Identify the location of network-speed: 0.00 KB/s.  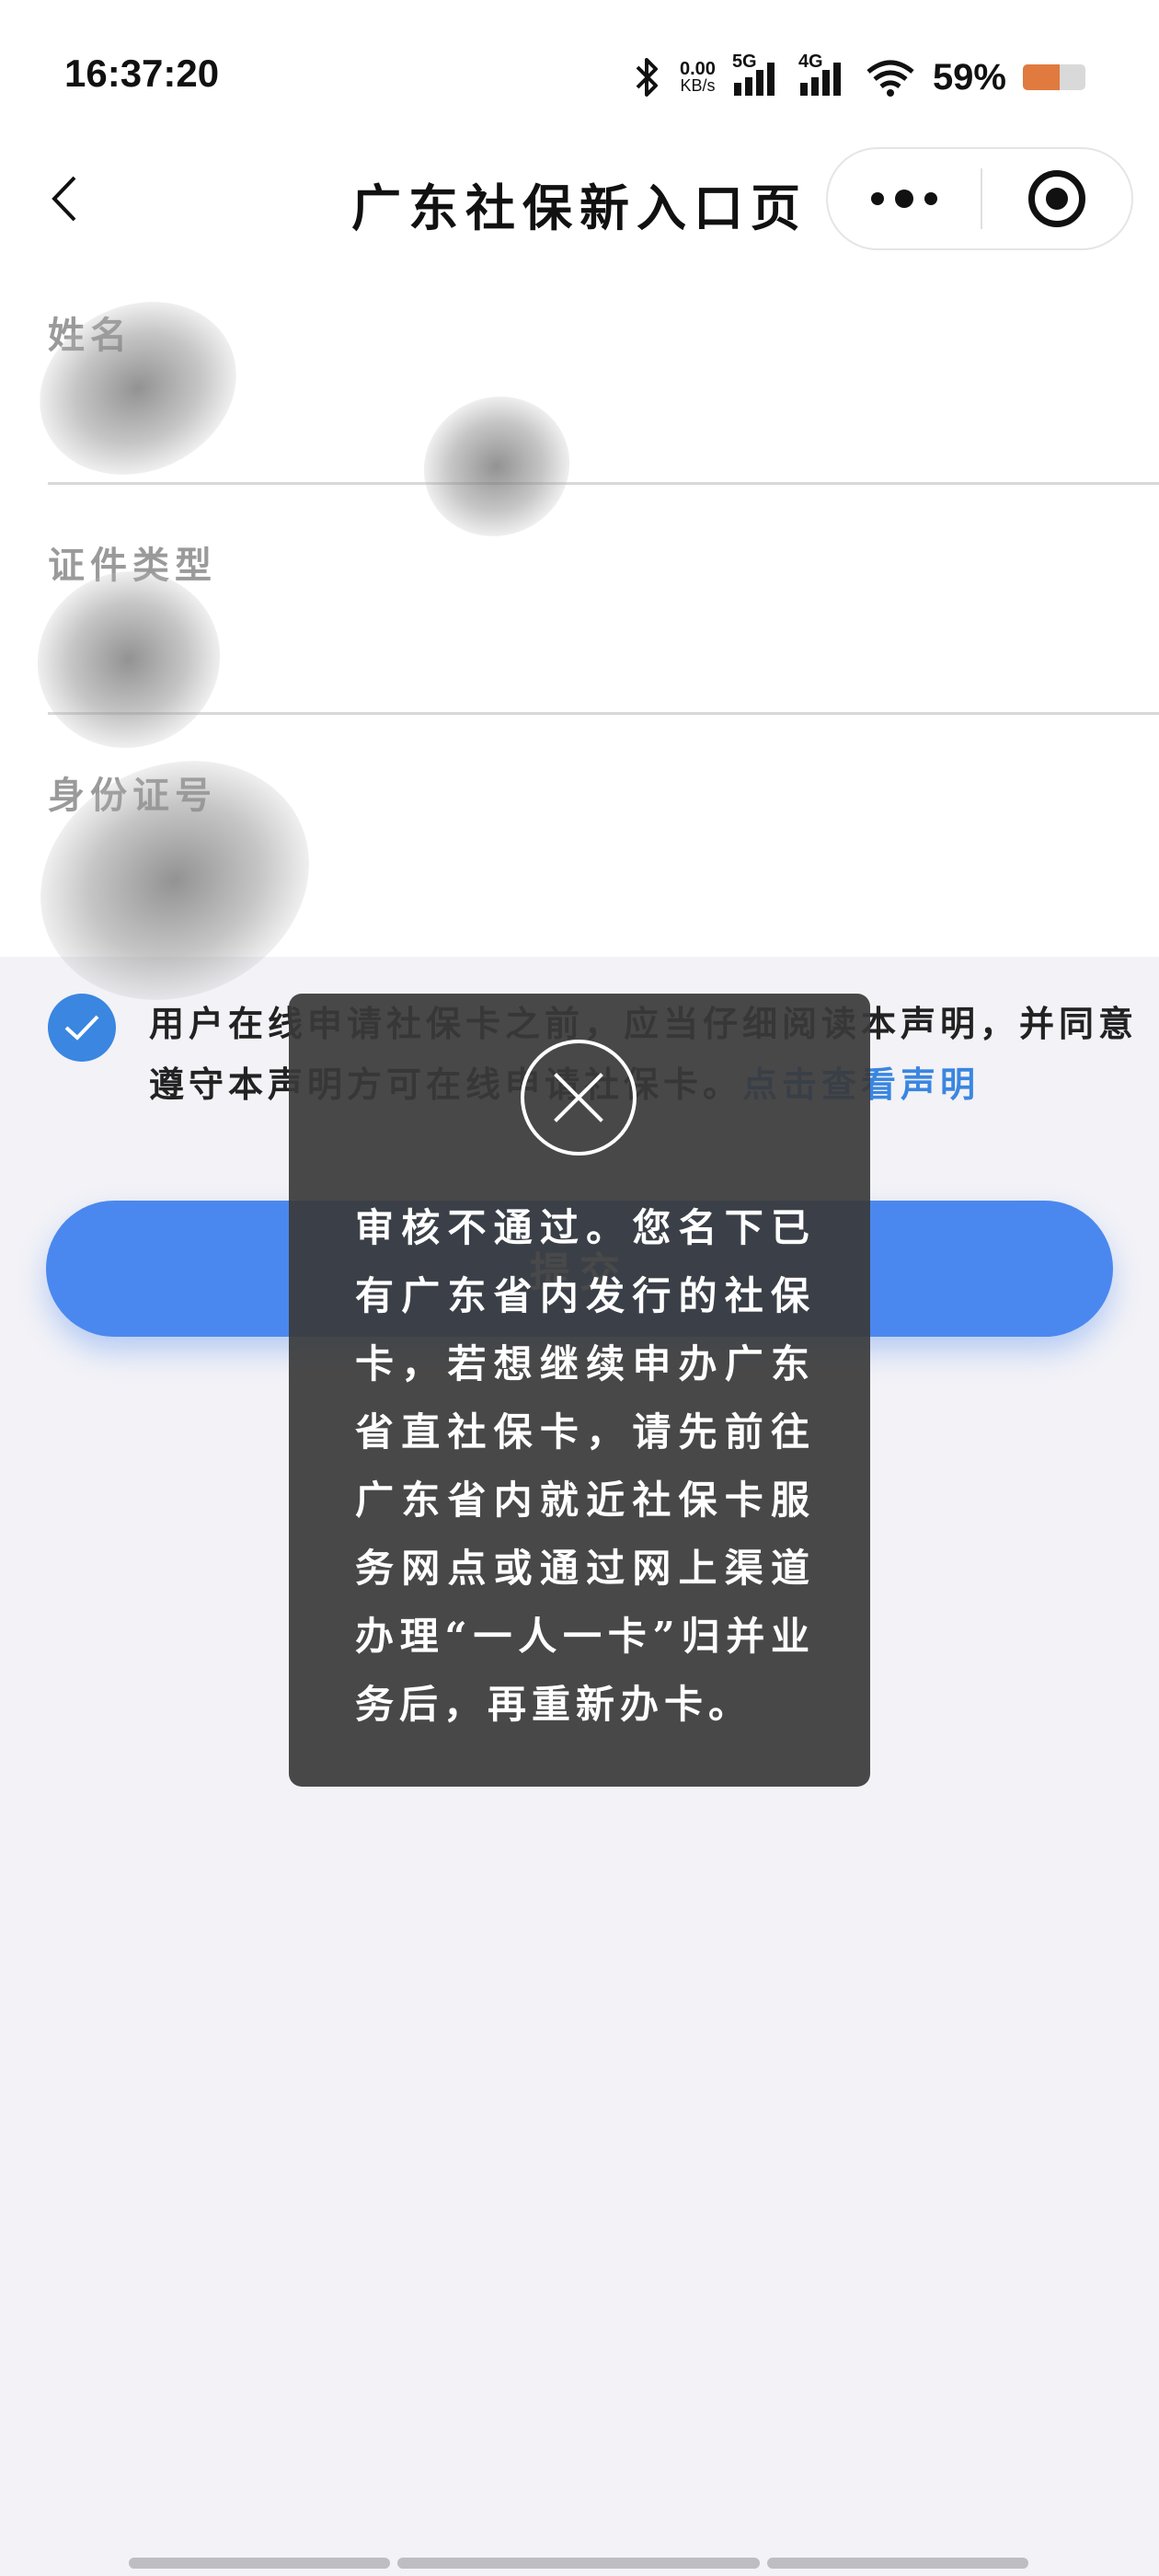
(698, 77).